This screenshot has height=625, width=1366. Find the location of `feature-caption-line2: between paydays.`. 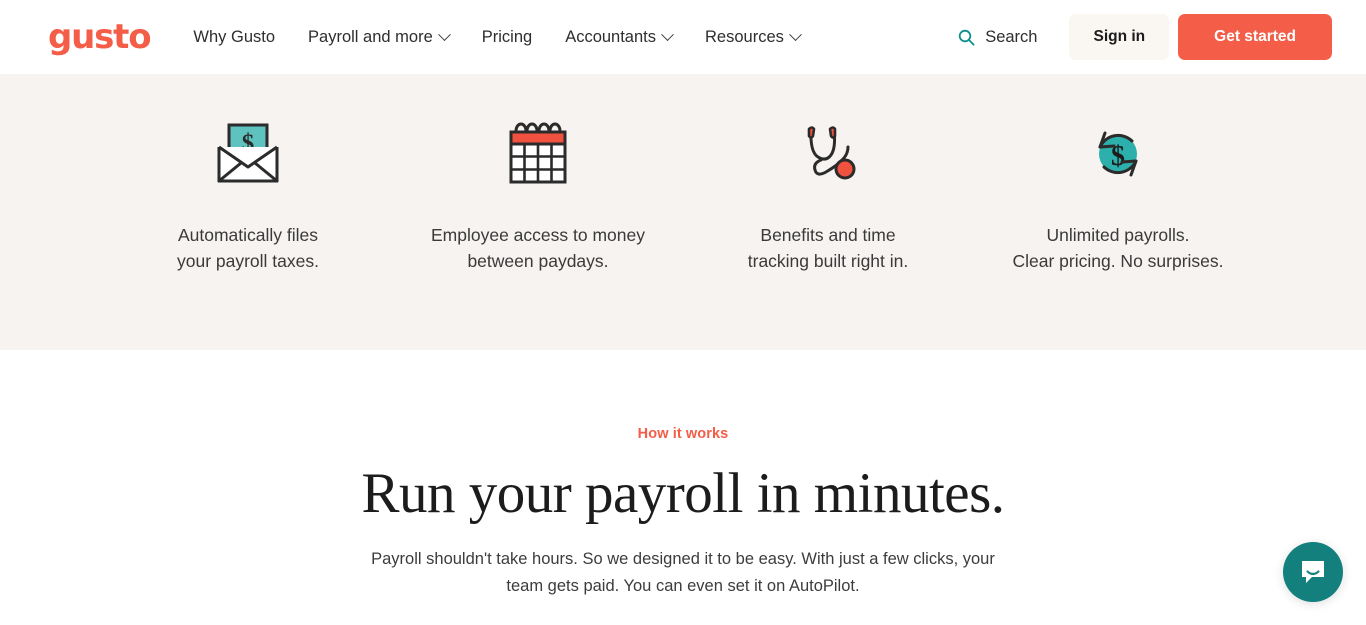

feature-caption-line2: between paydays. is located at coordinates (538, 261).